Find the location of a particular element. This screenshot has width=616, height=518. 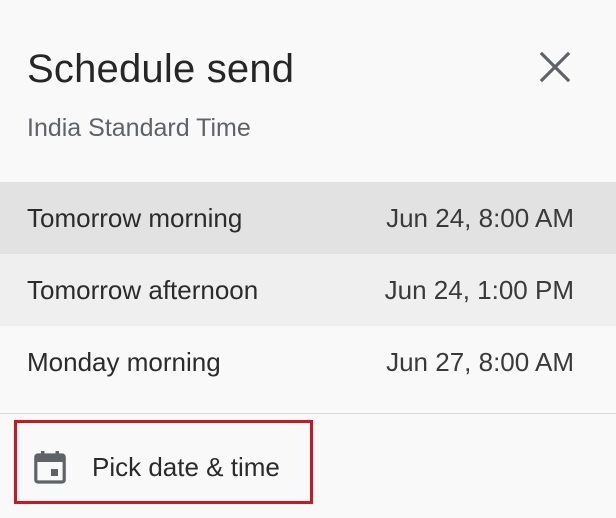

option-time: Jun 24, 8:00 AM is located at coordinates (480, 218).